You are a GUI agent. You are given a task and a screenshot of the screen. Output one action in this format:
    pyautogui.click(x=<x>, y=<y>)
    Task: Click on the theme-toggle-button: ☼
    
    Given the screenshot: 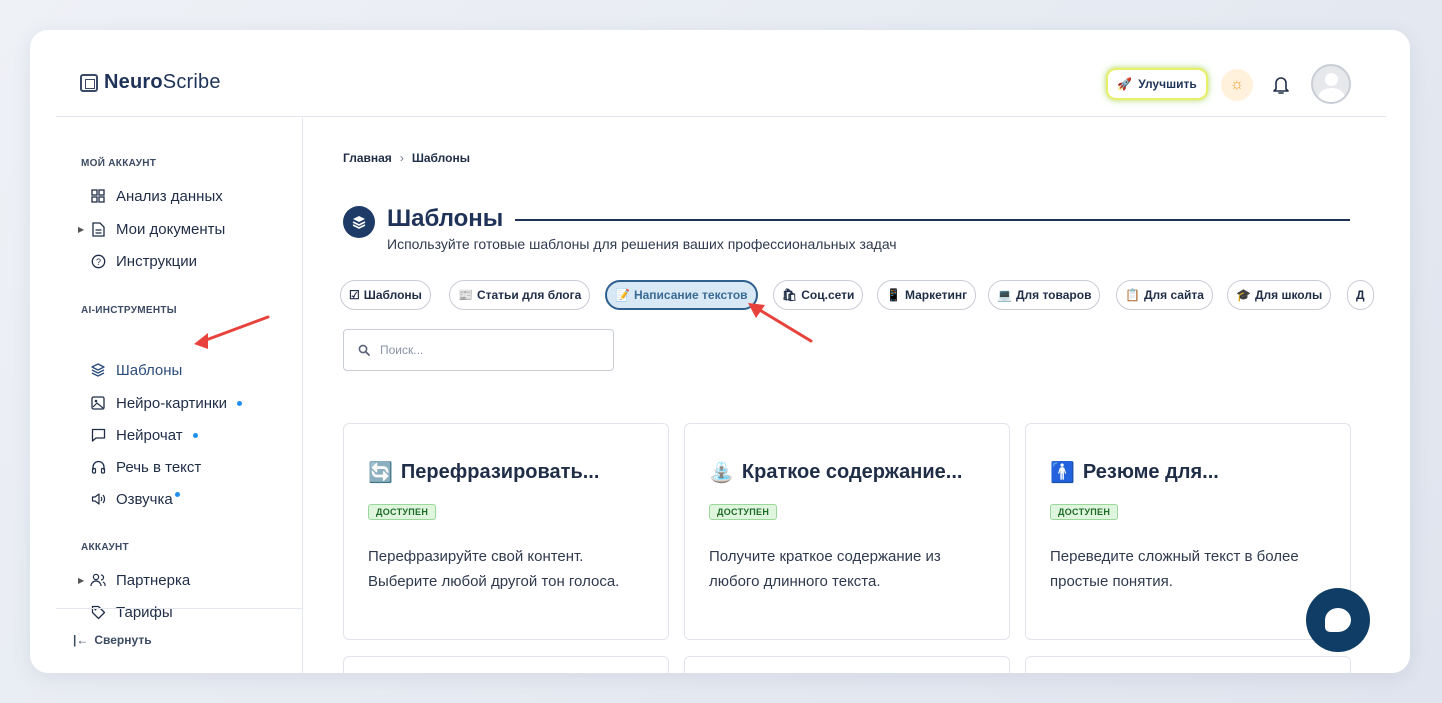 What is the action you would take?
    pyautogui.click(x=1237, y=85)
    